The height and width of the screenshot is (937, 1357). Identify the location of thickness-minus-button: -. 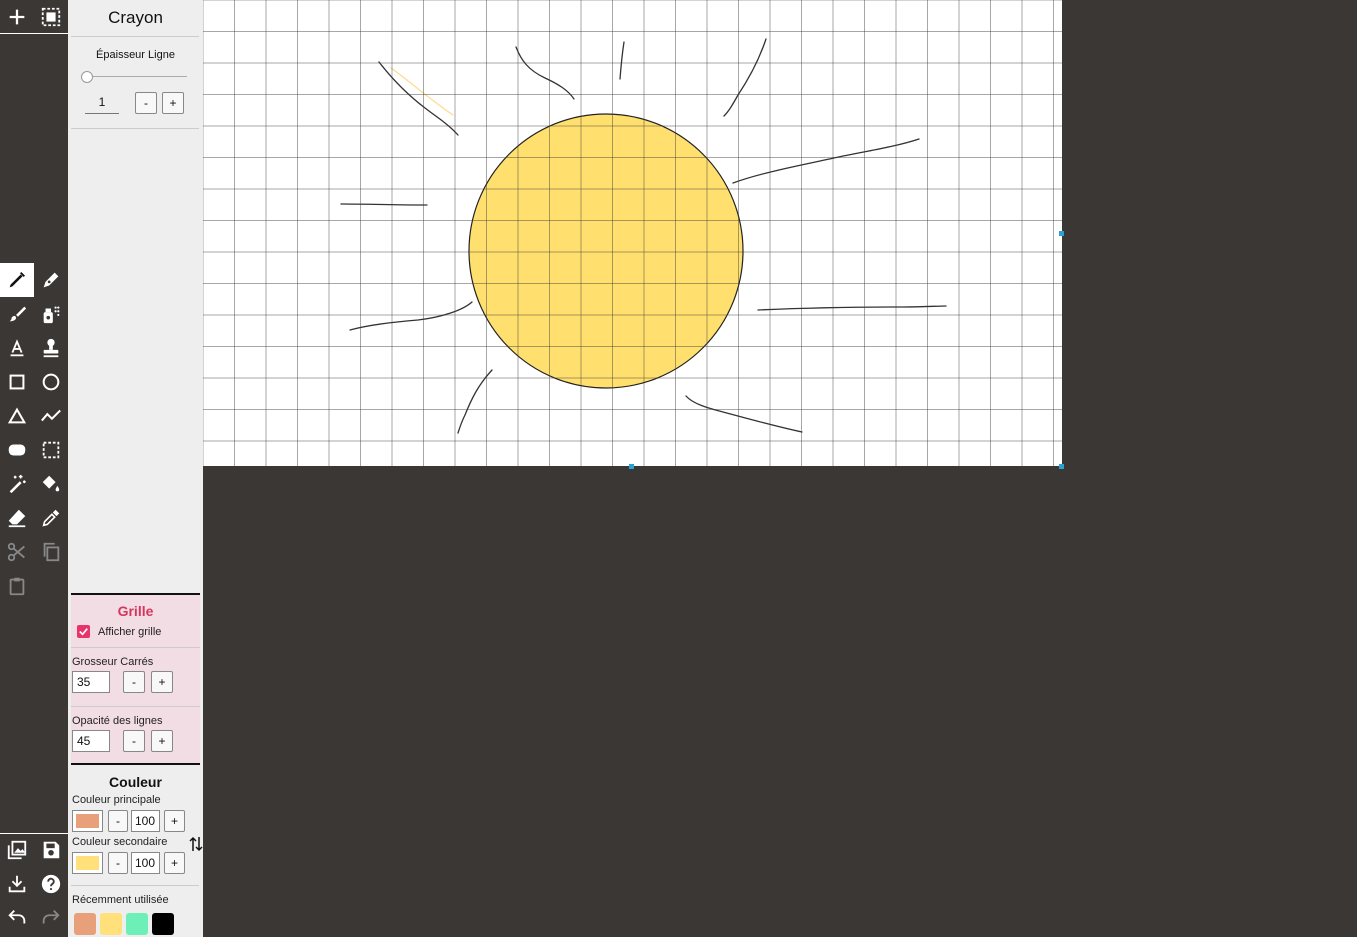
(146, 103).